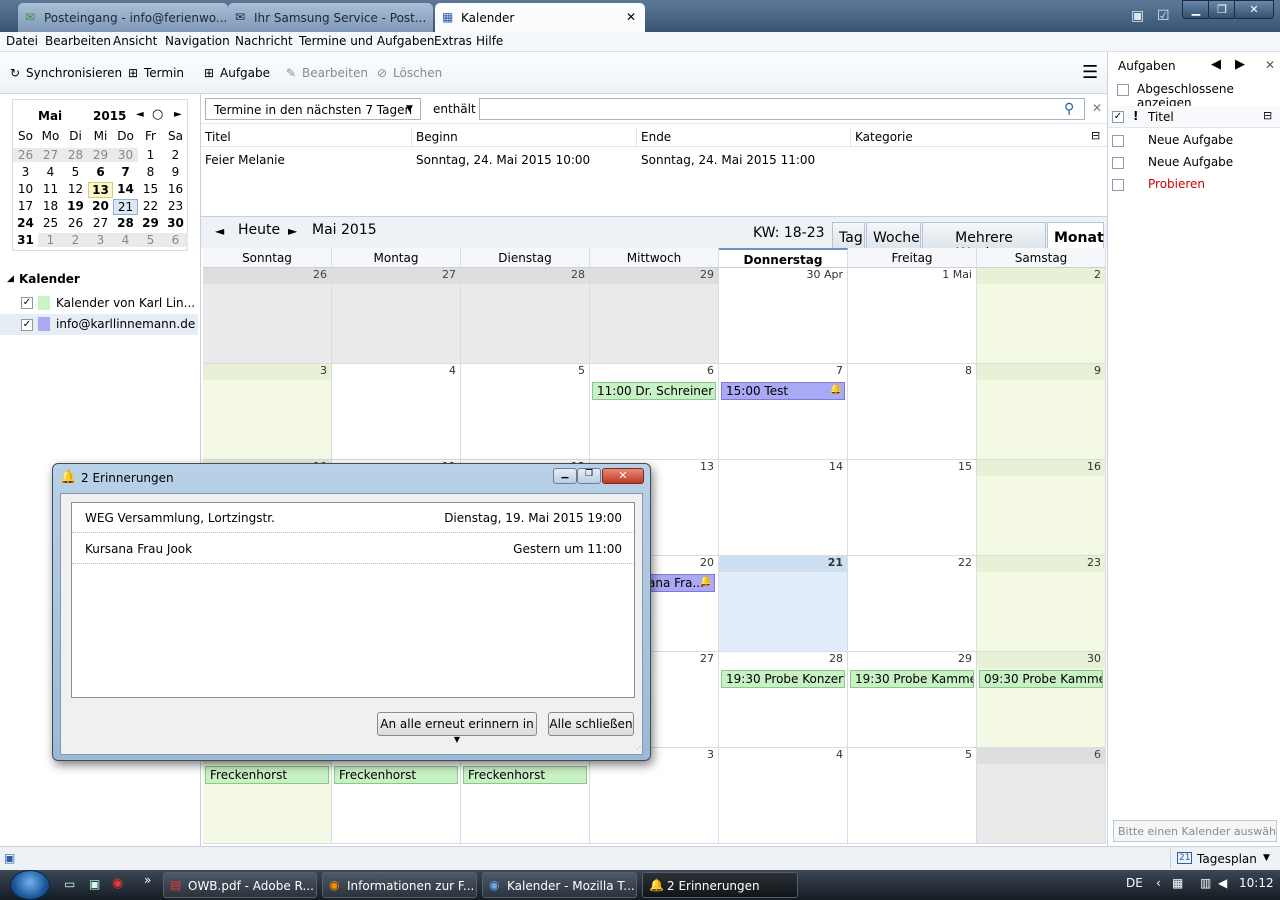 Image resolution: width=1280 pixels, height=900 pixels. I want to click on day-cell: 30, so click(1041, 700).